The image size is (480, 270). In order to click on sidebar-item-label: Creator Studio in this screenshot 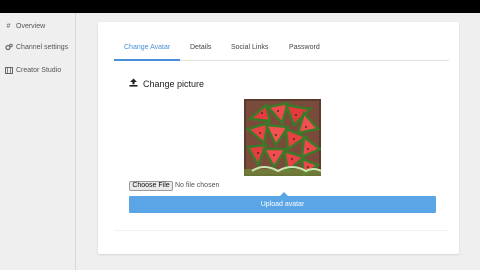, I will do `click(39, 70)`.